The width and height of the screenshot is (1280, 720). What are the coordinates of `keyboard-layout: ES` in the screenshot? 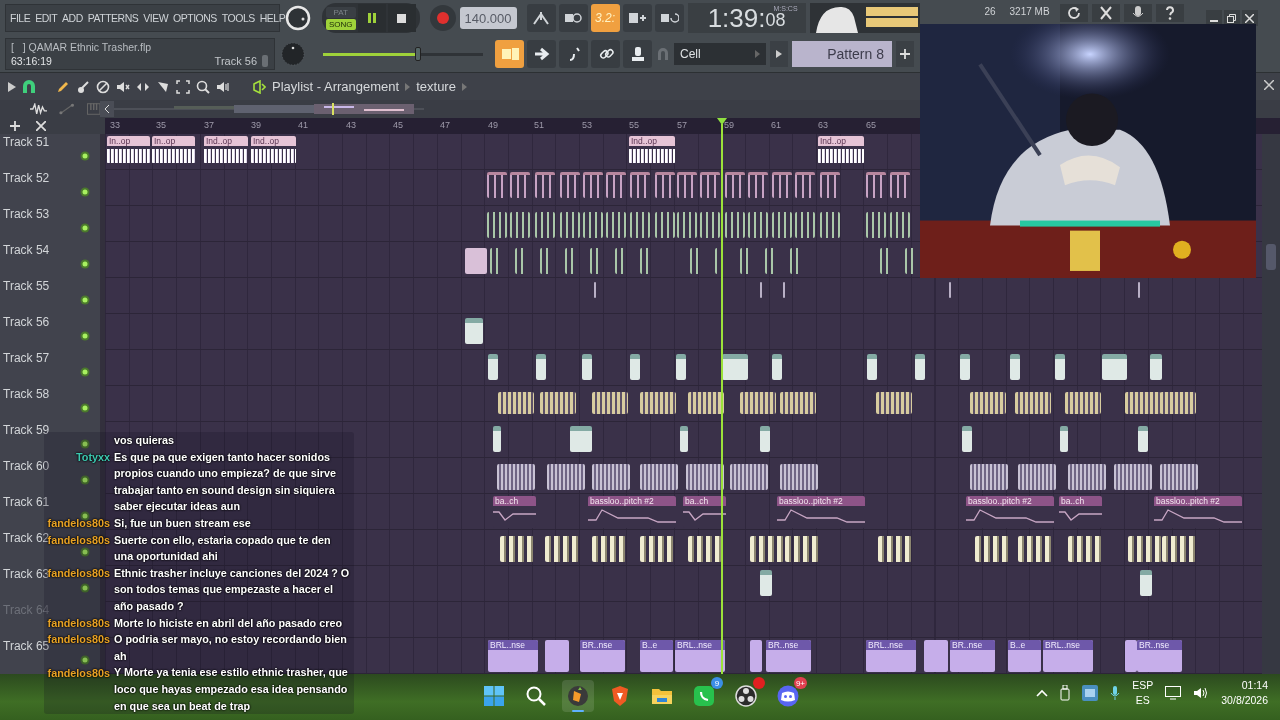 It's located at (1142, 700).